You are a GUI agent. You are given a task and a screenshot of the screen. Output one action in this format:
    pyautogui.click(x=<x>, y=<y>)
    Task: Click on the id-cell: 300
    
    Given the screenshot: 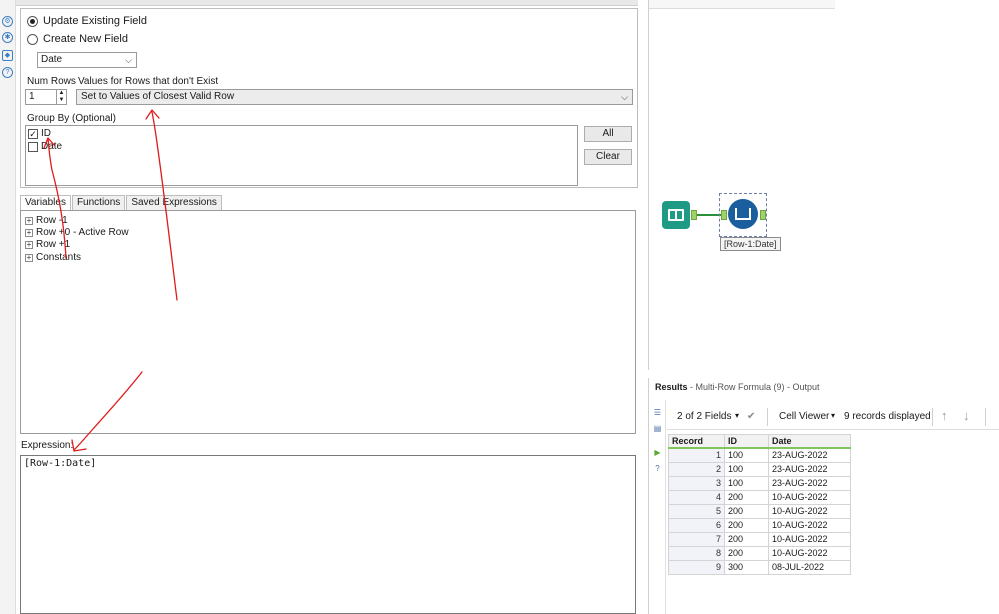 What is the action you would take?
    pyautogui.click(x=746, y=567)
    